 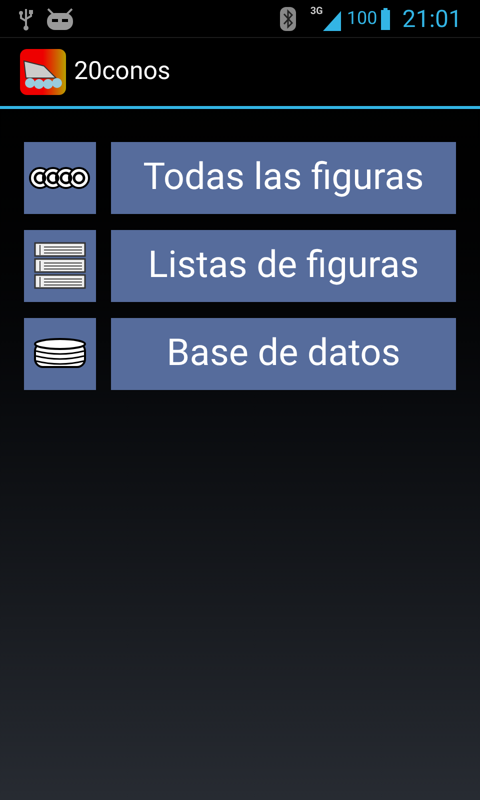 What do you see at coordinates (432, 19) in the screenshot?
I see `clock: 21:01` at bounding box center [432, 19].